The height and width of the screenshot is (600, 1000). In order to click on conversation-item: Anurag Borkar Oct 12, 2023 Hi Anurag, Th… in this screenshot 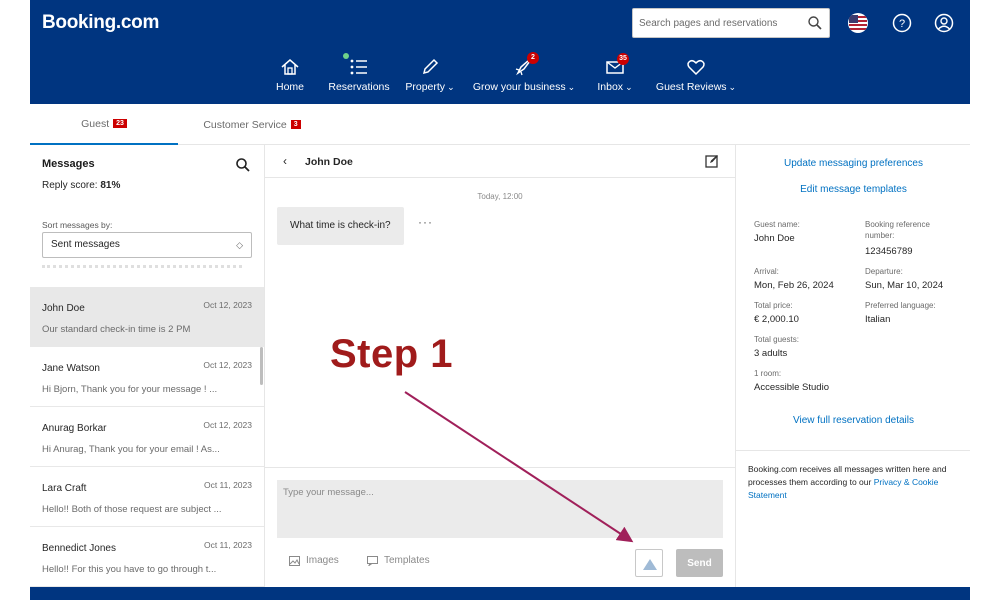, I will do `click(147, 437)`.